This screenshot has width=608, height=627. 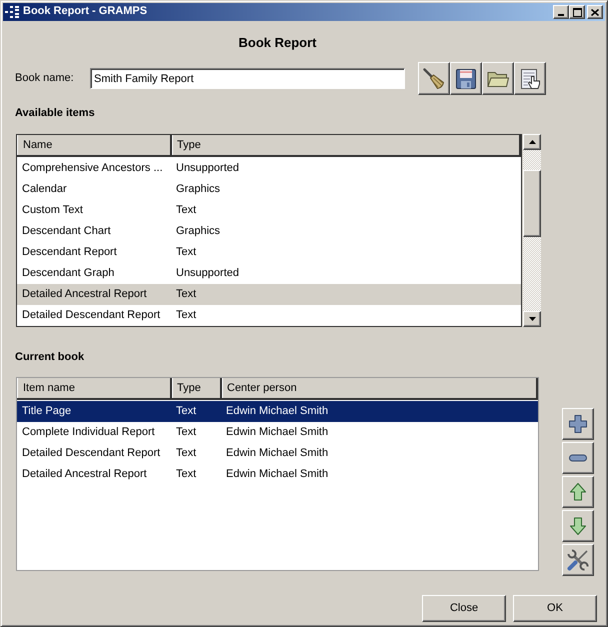 What do you see at coordinates (47, 411) in the screenshot?
I see `table-cell: Title Page` at bounding box center [47, 411].